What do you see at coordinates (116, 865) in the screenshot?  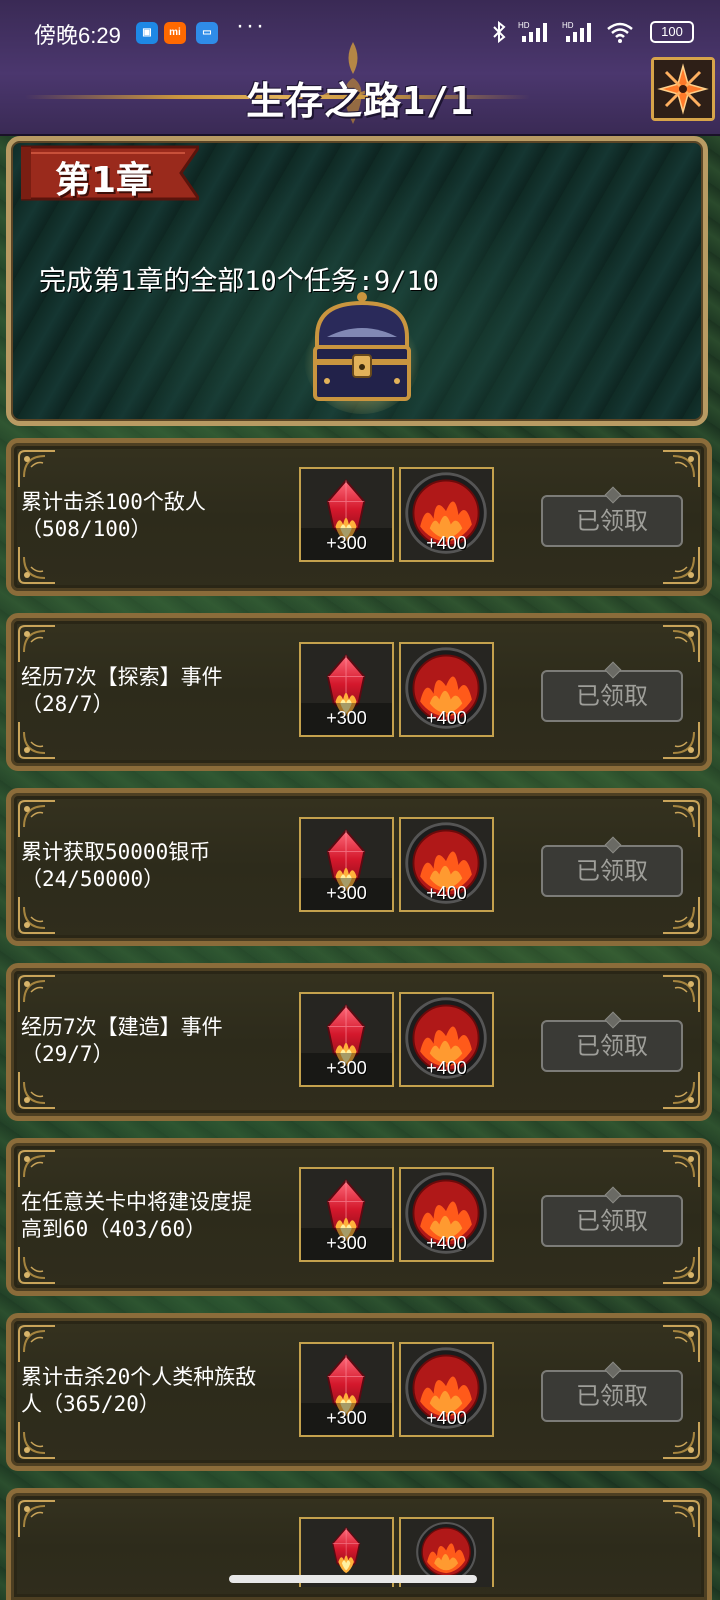 I see `task-description: 累计获取50000银币 （24/50000）` at bounding box center [116, 865].